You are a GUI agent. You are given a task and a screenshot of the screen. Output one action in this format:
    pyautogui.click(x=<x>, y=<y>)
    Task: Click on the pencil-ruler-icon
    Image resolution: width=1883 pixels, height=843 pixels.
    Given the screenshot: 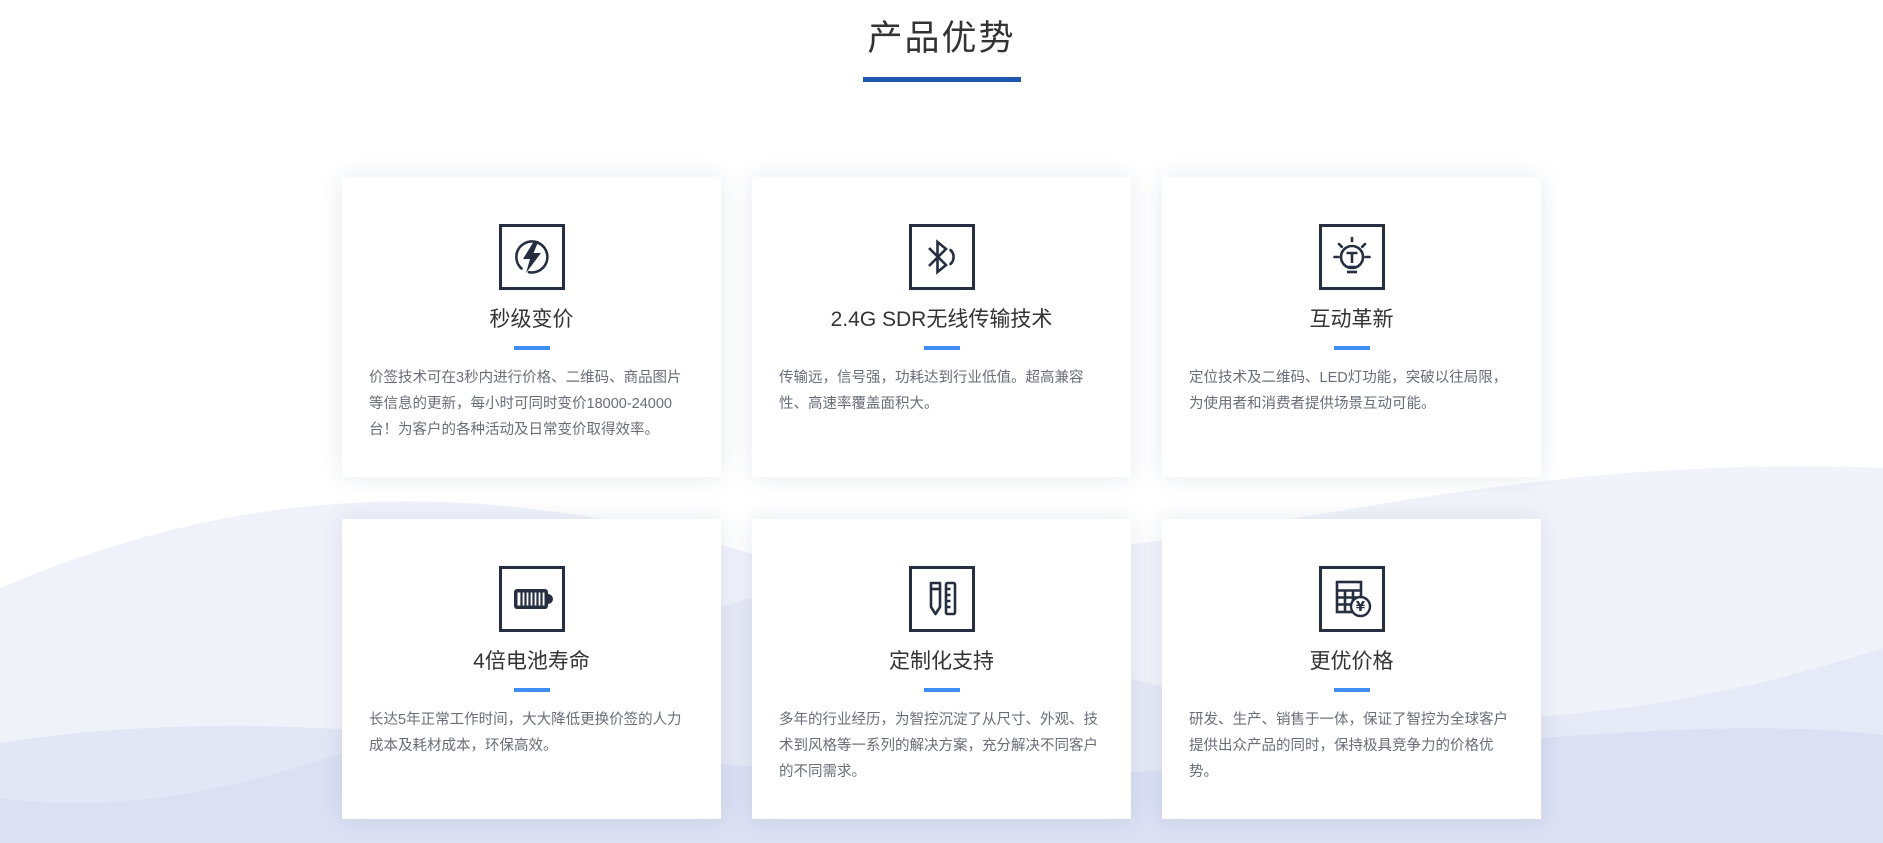 What is the action you would take?
    pyautogui.click(x=941, y=599)
    